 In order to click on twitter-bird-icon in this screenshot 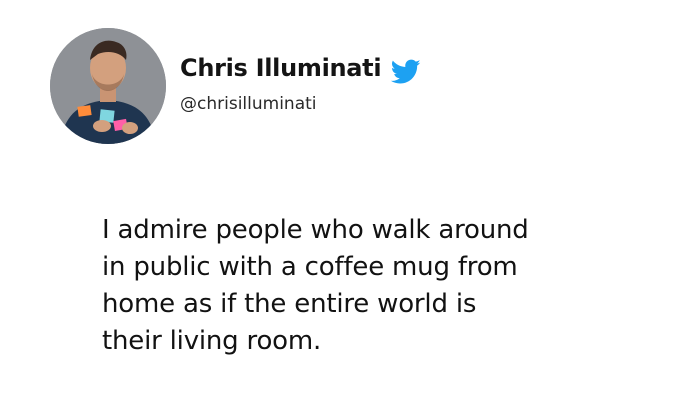, I will do `click(406, 72)`.